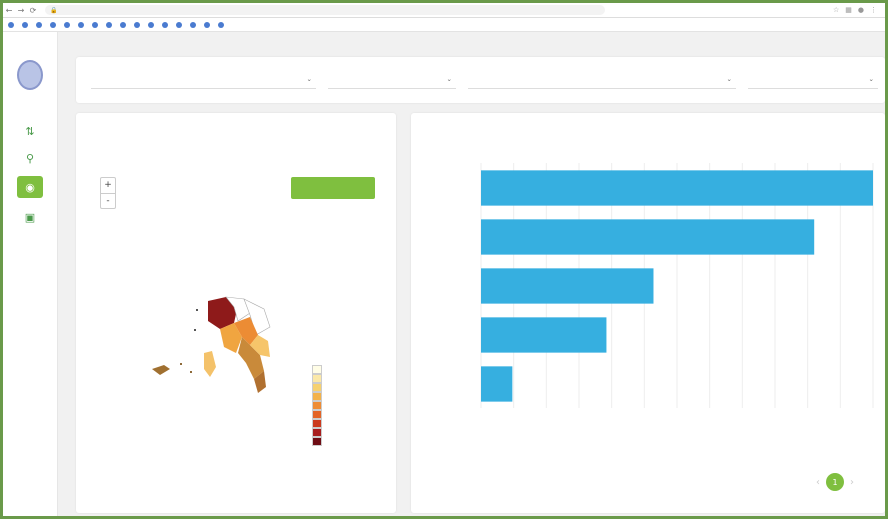  I want to click on lock-icon: 🔒, so click(54, 10).